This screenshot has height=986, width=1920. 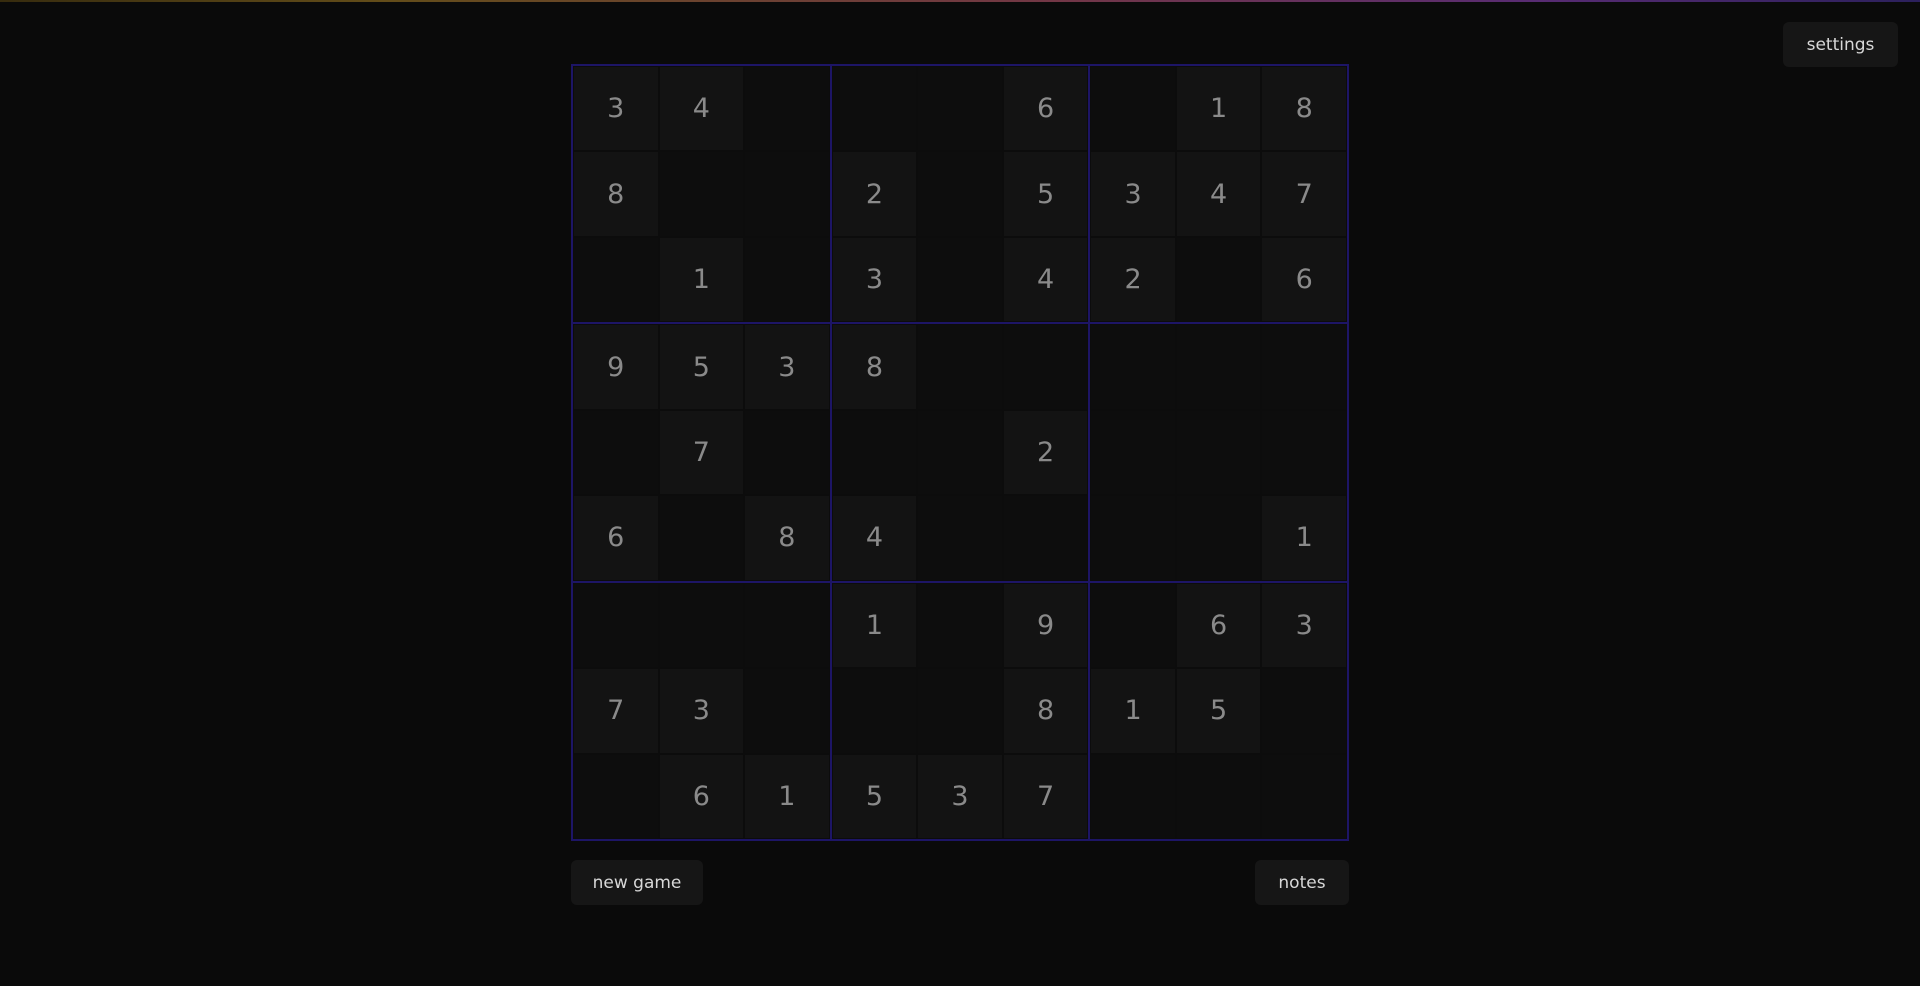 What do you see at coordinates (1302, 882) in the screenshot?
I see `notes-button: notes` at bounding box center [1302, 882].